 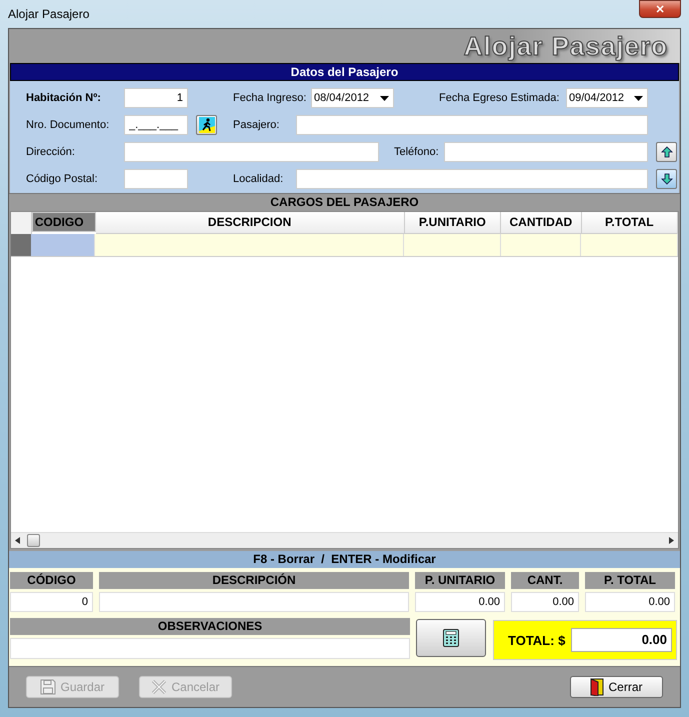 What do you see at coordinates (156, 125) in the screenshot?
I see `document-field: _.___.___` at bounding box center [156, 125].